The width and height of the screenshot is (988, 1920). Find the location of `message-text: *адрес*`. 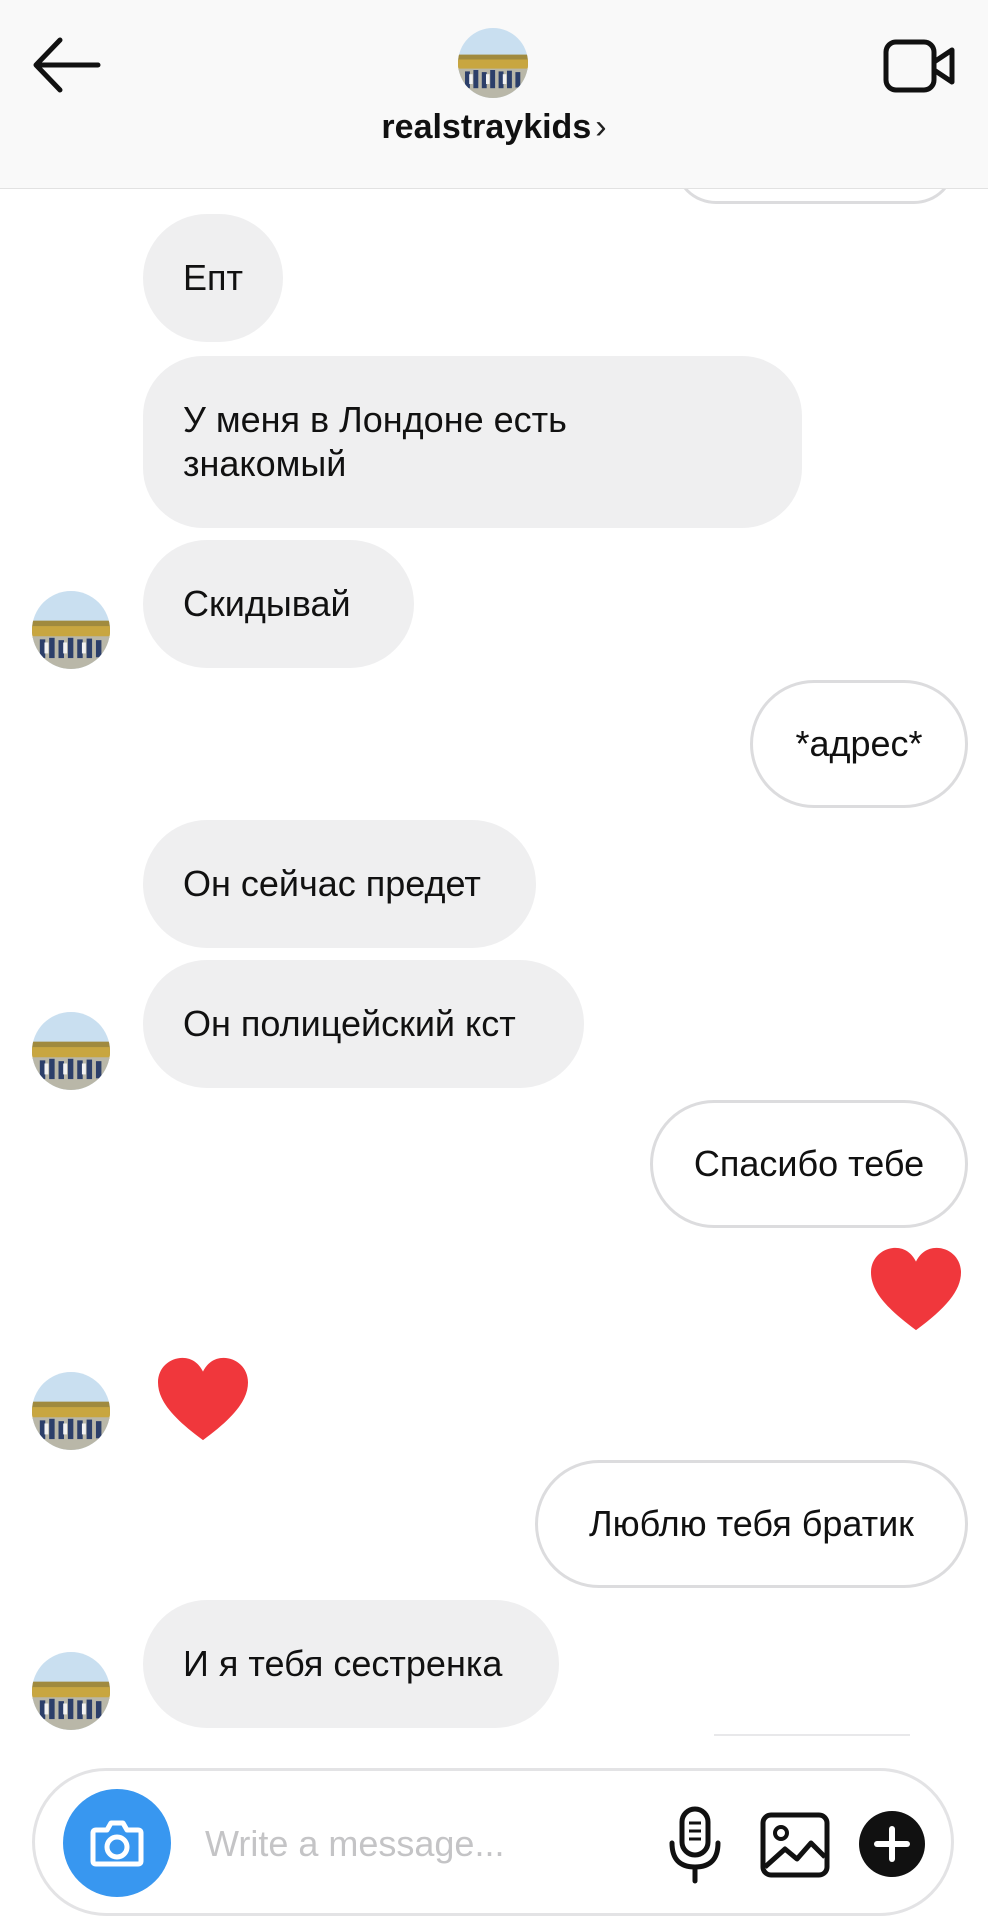

message-text: *адрес* is located at coordinates (859, 743).